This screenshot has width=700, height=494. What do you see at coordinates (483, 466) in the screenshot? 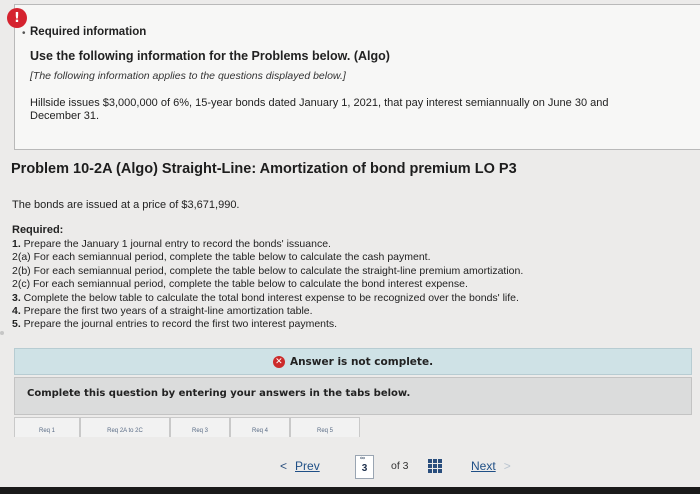
I see `next-label: Next` at bounding box center [483, 466].